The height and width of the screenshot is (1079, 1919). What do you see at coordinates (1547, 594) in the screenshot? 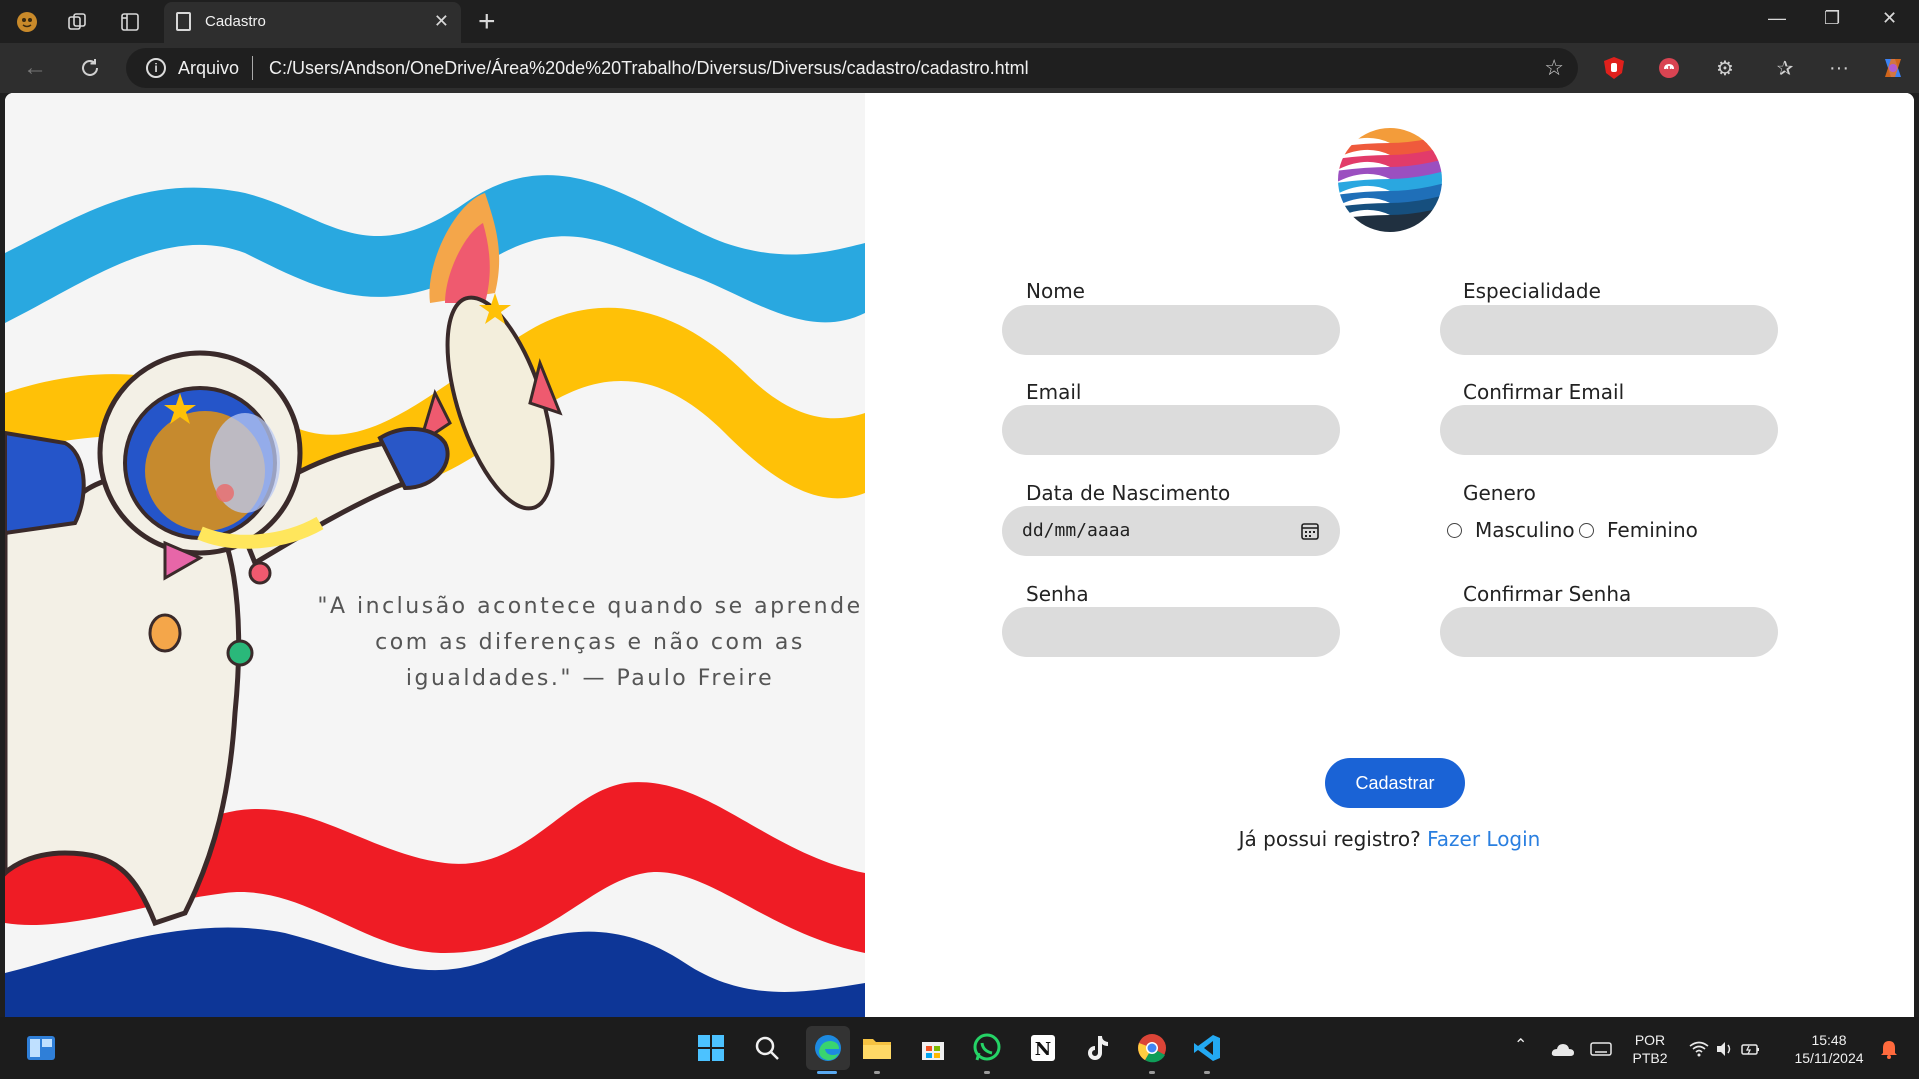
I see `confirmar-senha-label: Confirmar Senha` at bounding box center [1547, 594].